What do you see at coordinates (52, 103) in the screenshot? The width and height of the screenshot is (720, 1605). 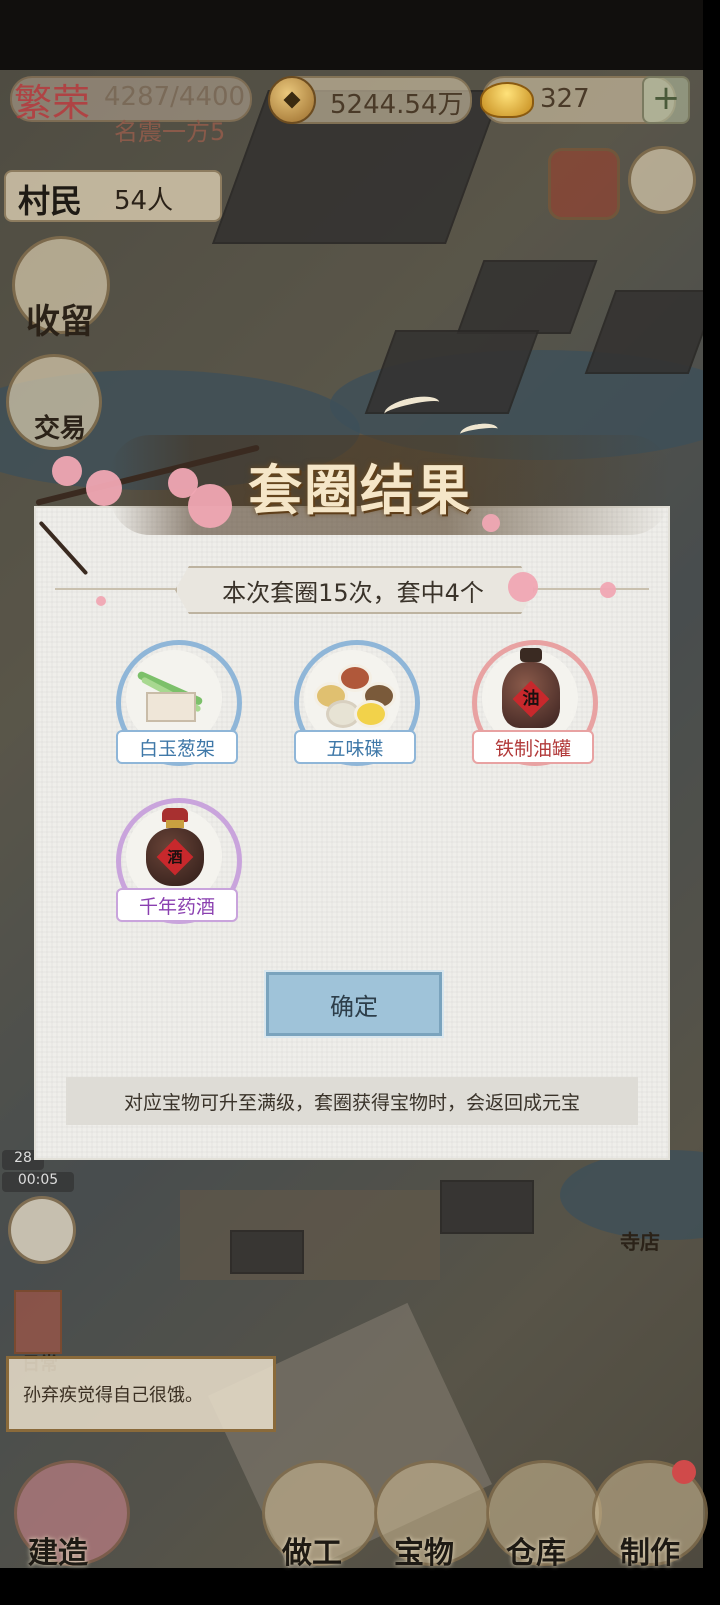 I see `prosperity-title: 繁荣` at bounding box center [52, 103].